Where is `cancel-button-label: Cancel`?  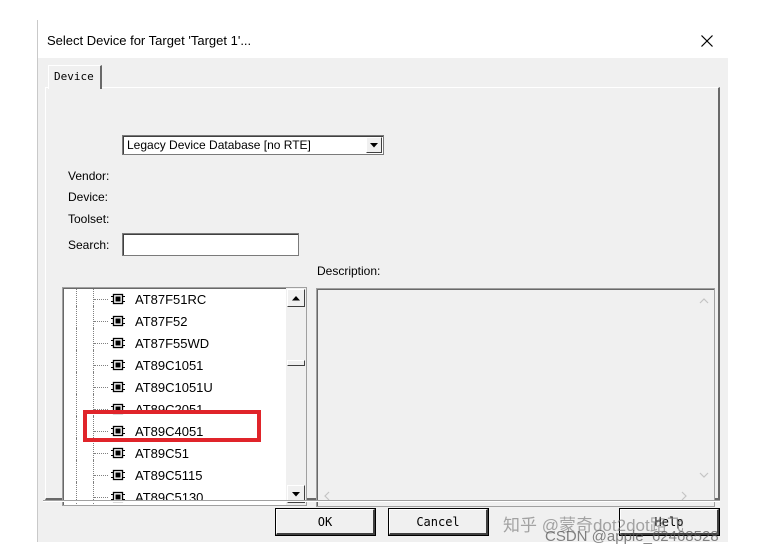 cancel-button-label: Cancel is located at coordinates (438, 521).